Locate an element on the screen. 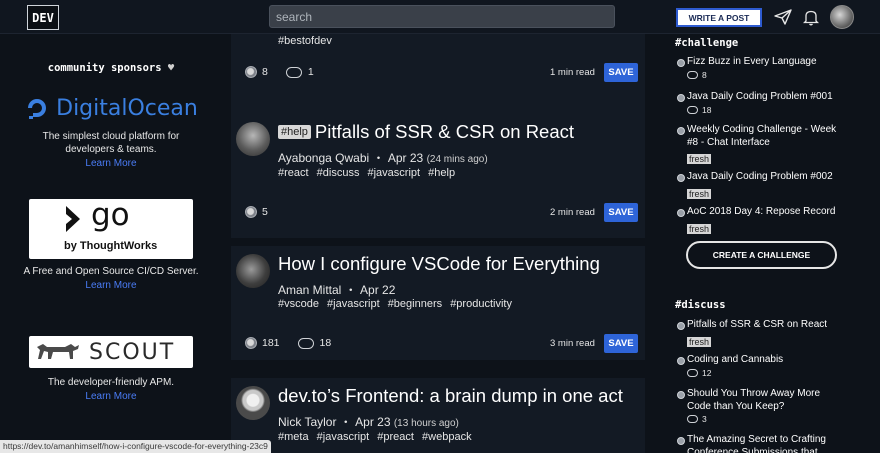 Image resolution: width=880 pixels, height=453 pixels. scout-dog-icon is located at coordinates (58, 351).